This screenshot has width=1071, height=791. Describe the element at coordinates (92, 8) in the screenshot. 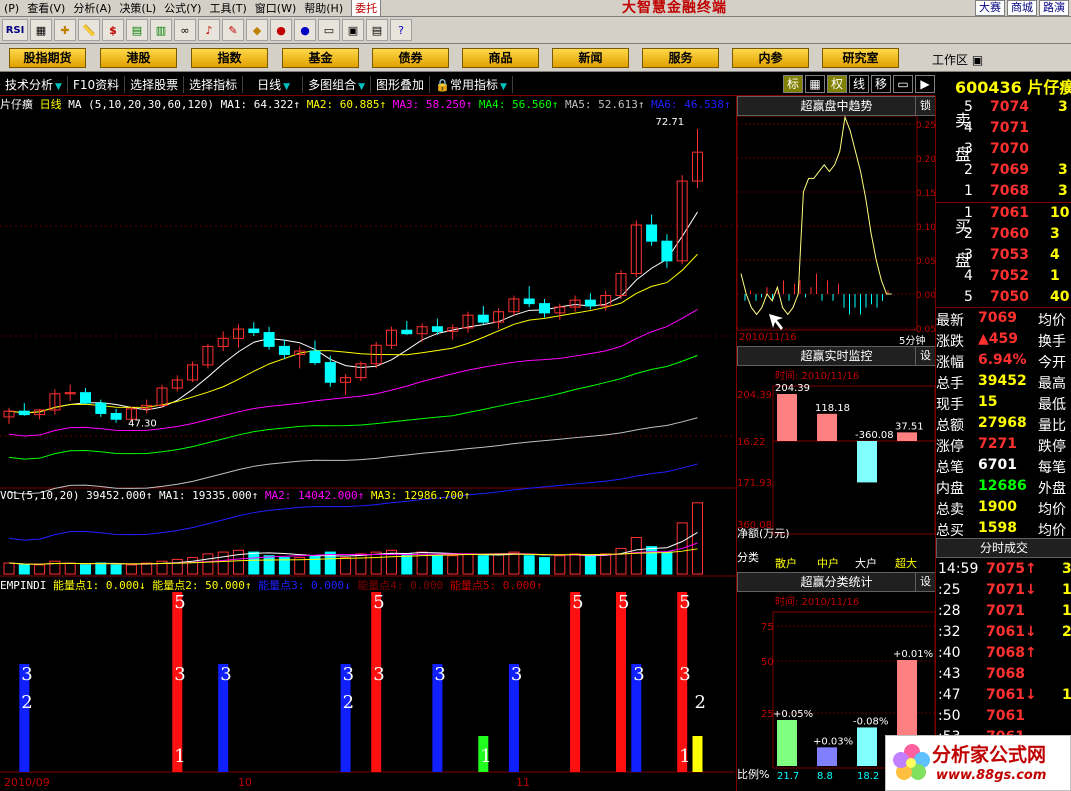

I see `menu-item: 分析(A)` at that location.